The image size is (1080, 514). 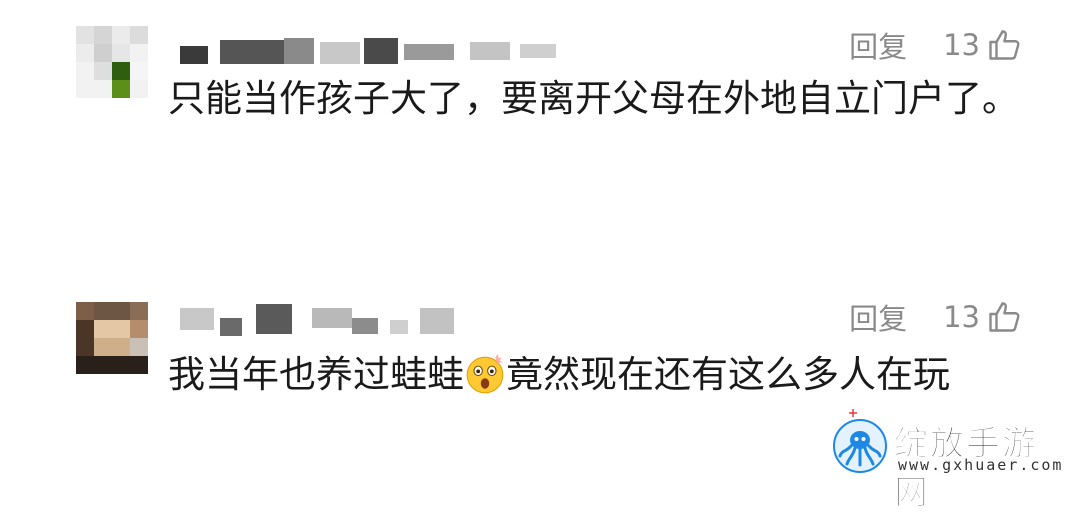 What do you see at coordinates (593, 98) in the screenshot?
I see `comment-text: 只能当作孩子大了，要离开父母在外地自立门户了。` at bounding box center [593, 98].